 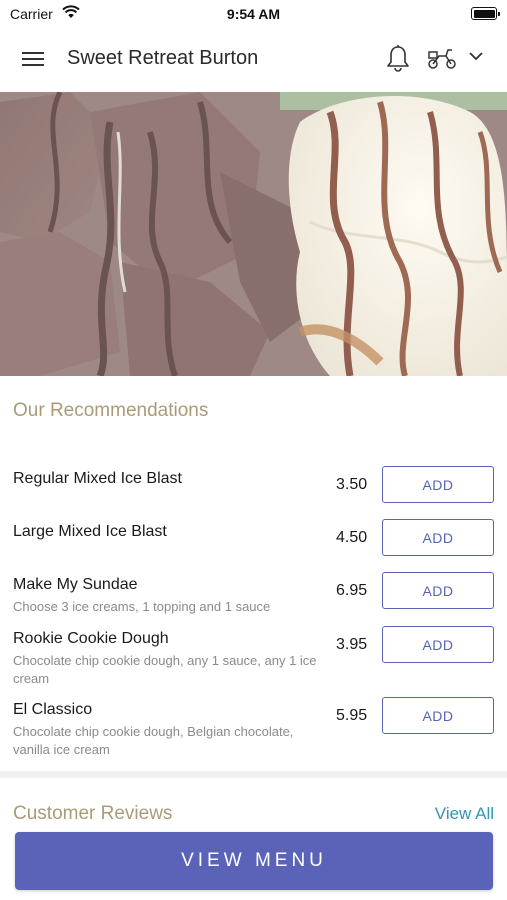 I want to click on item-price: 3.50, so click(x=352, y=484).